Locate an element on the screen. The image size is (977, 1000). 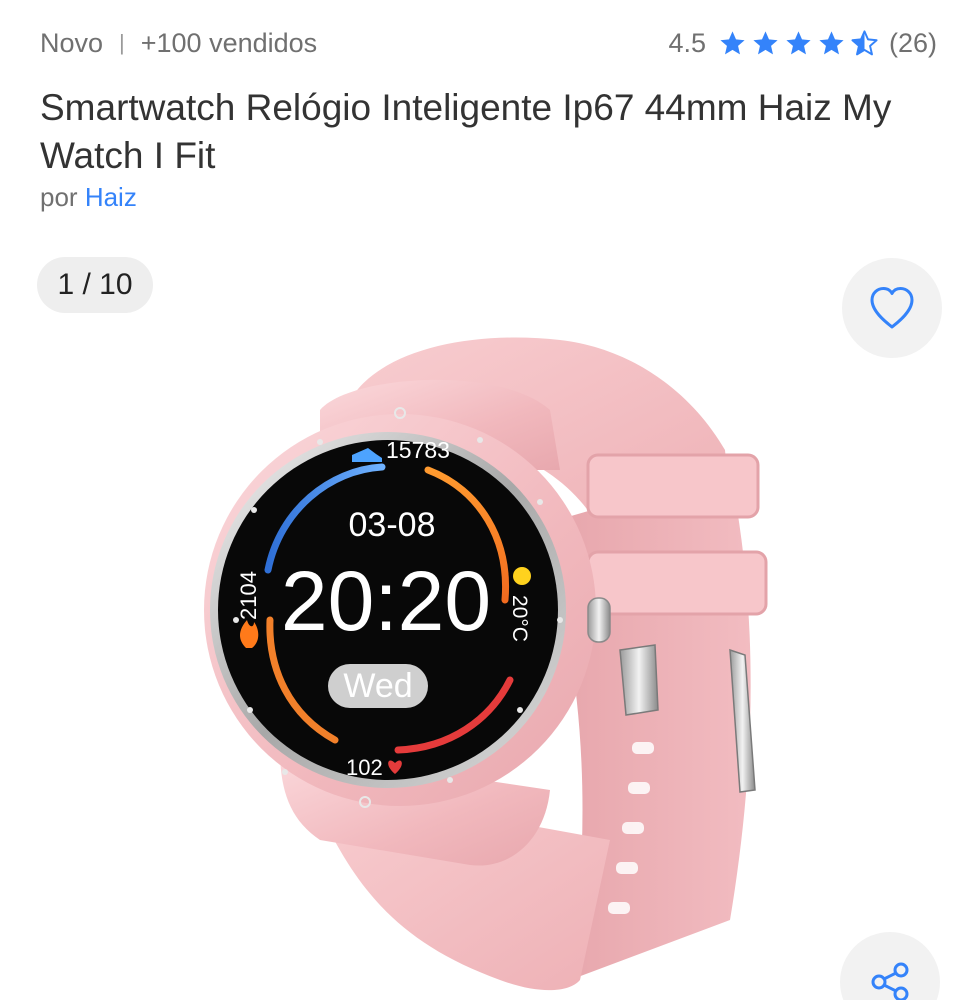
sold-count: +100 vendidos is located at coordinates (229, 42).